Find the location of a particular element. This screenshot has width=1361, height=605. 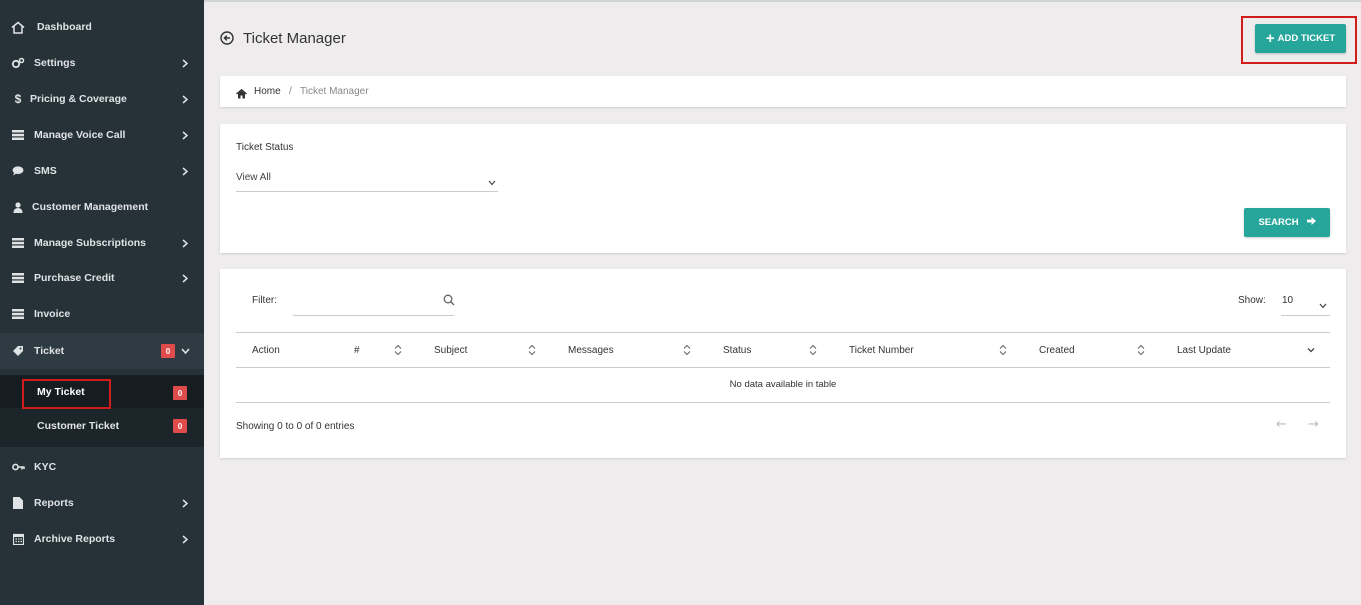

breadcrumb-home-link: Home is located at coordinates (267, 91).